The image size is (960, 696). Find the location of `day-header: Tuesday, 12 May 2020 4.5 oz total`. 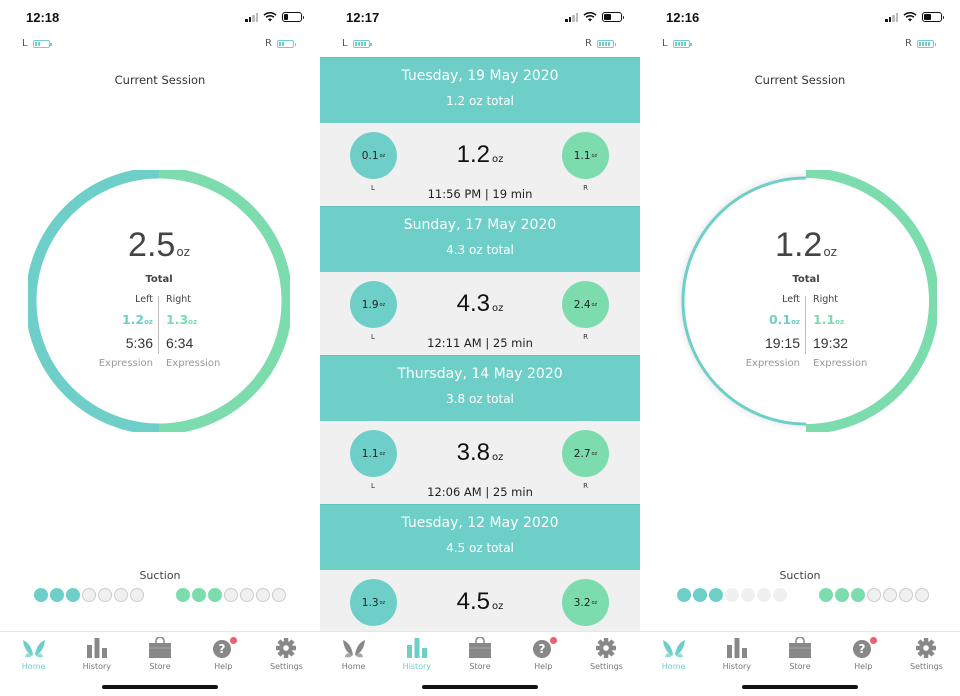

day-header: Tuesday, 12 May 2020 4.5 oz total is located at coordinates (480, 537).